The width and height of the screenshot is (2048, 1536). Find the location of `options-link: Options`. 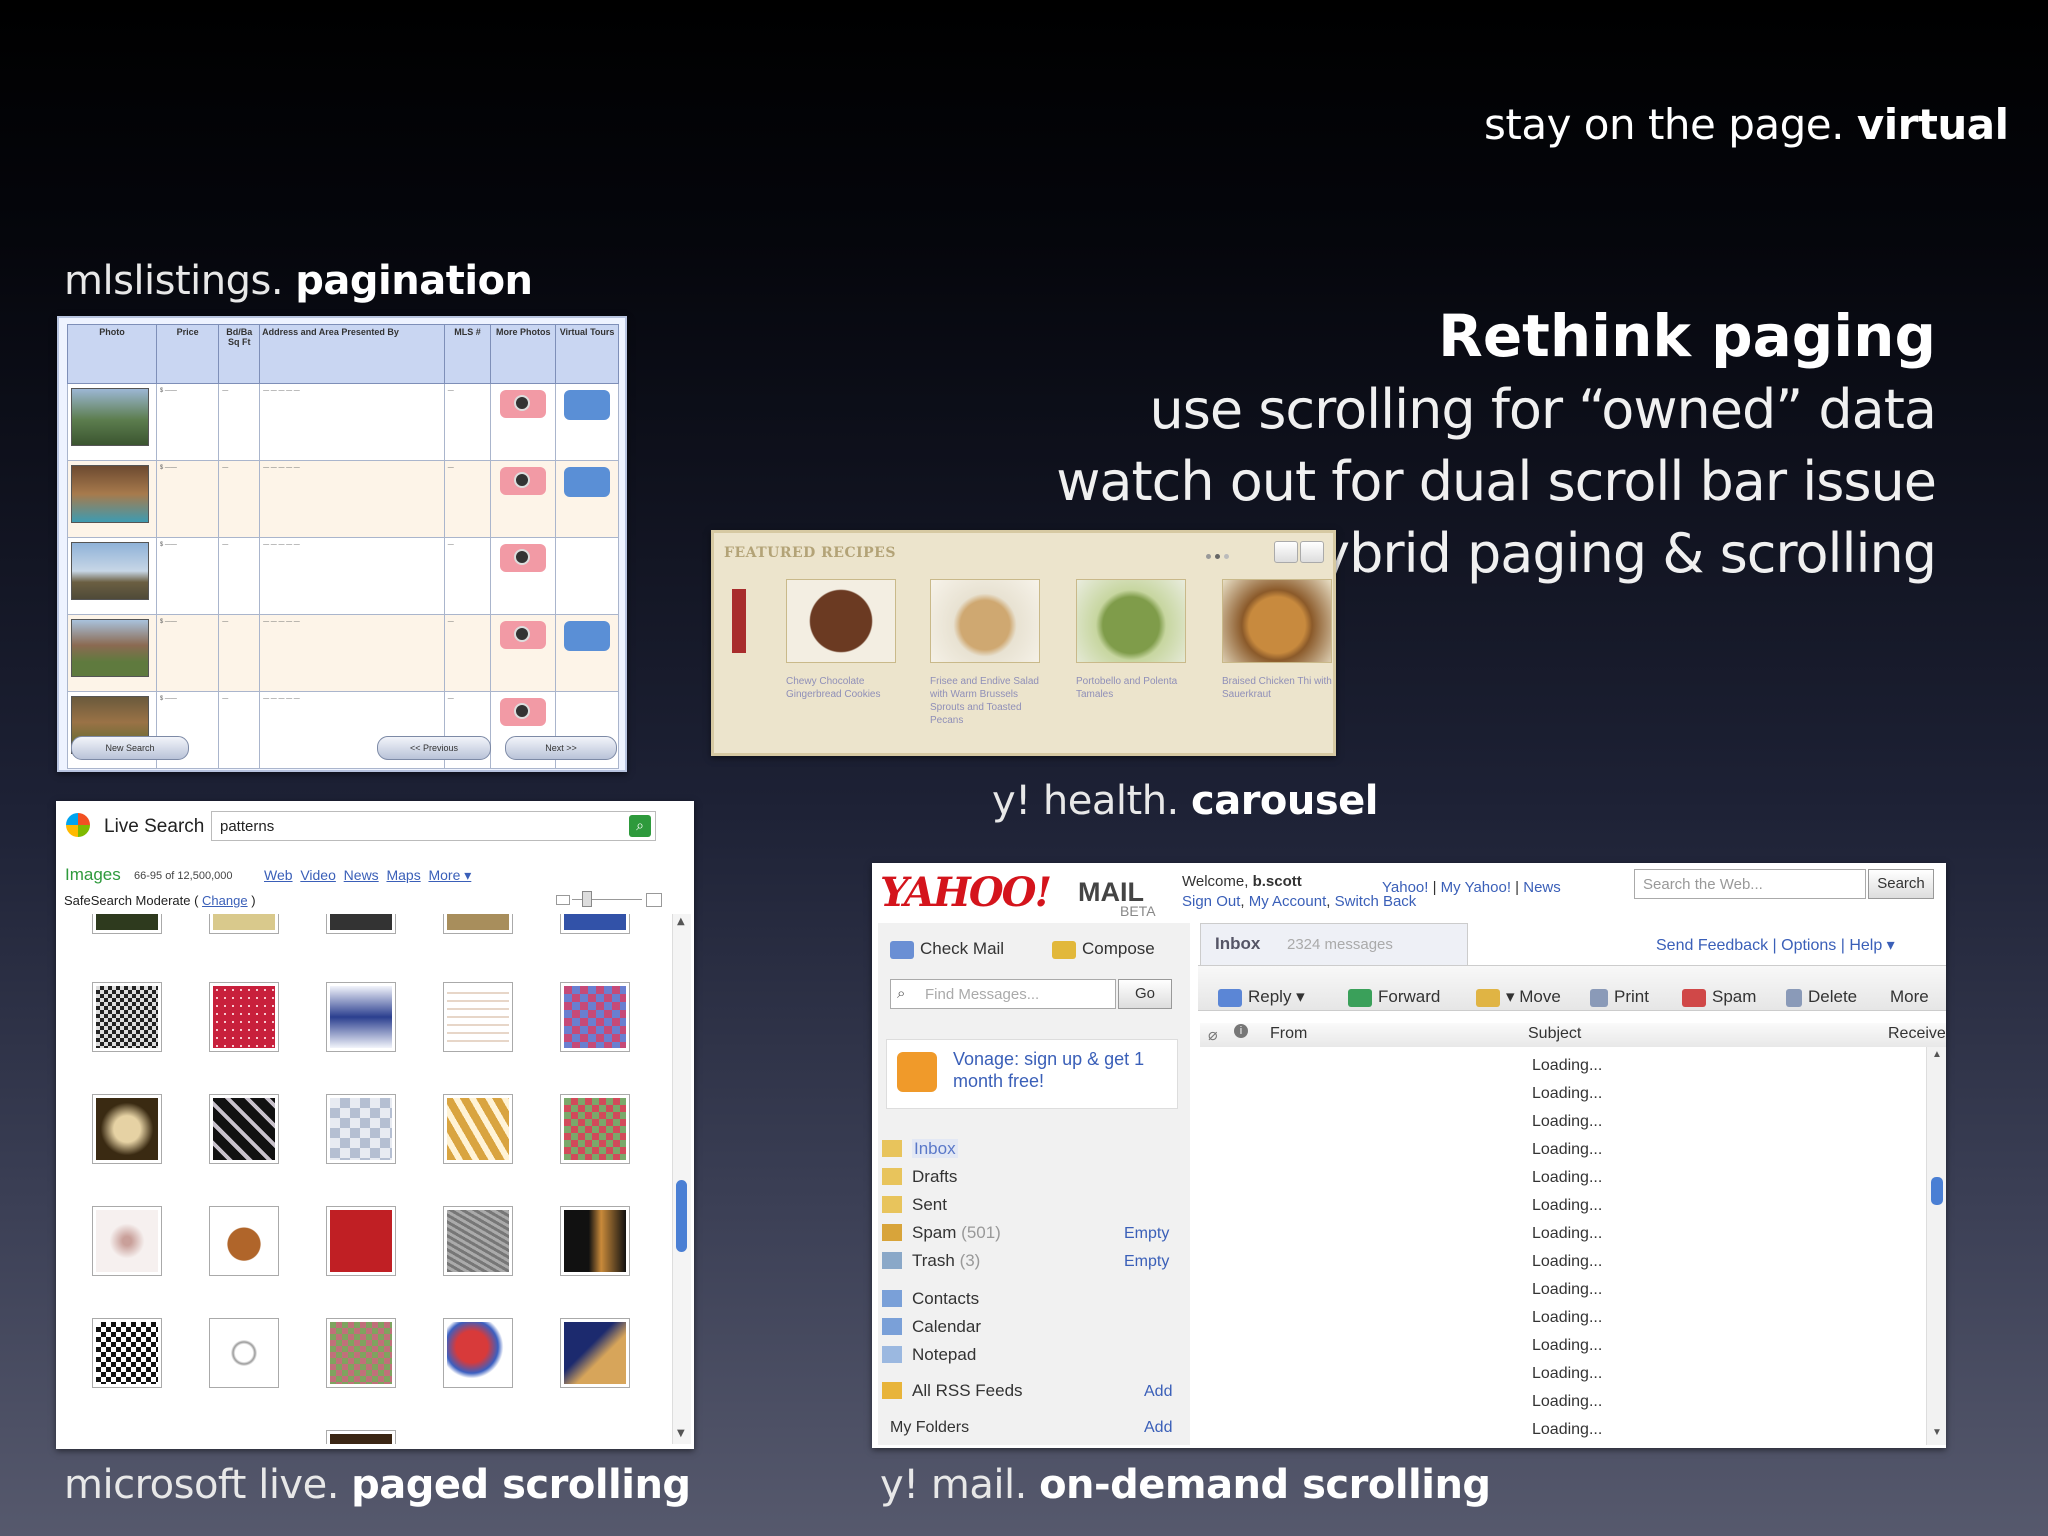

options-link: Options is located at coordinates (1808, 945).